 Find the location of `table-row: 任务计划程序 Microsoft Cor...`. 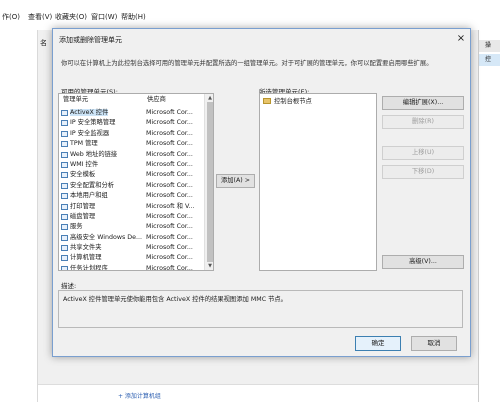

table-row: 任务计划程序 Microsoft Cor... is located at coordinates (131, 267).